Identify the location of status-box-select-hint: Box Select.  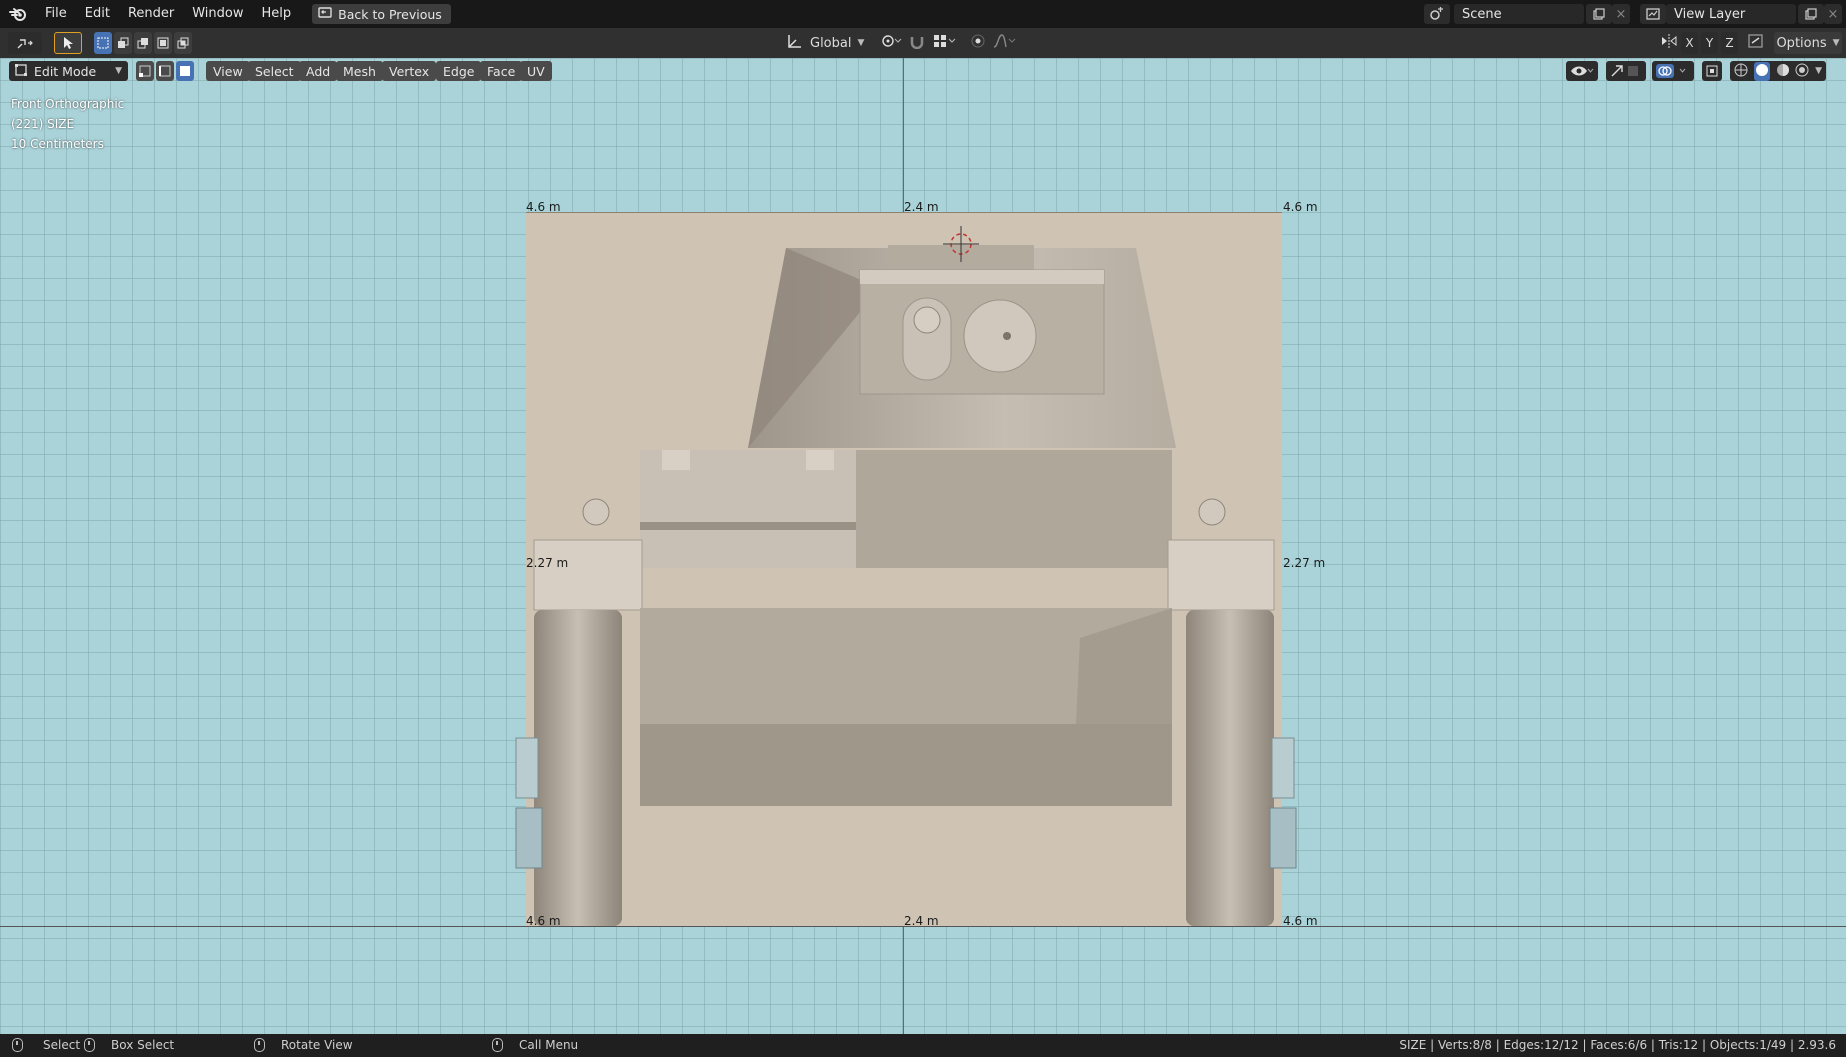
(129, 1045).